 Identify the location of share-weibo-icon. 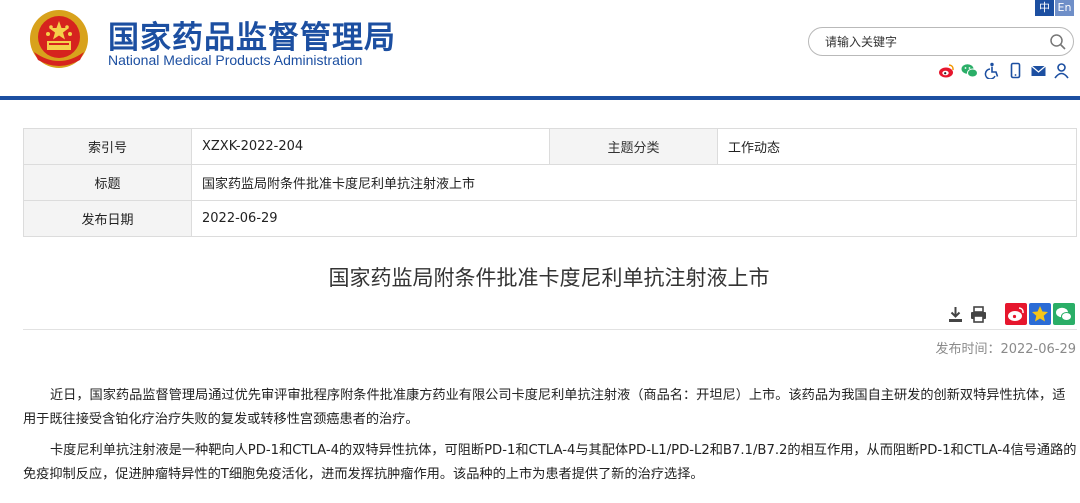
(1016, 314).